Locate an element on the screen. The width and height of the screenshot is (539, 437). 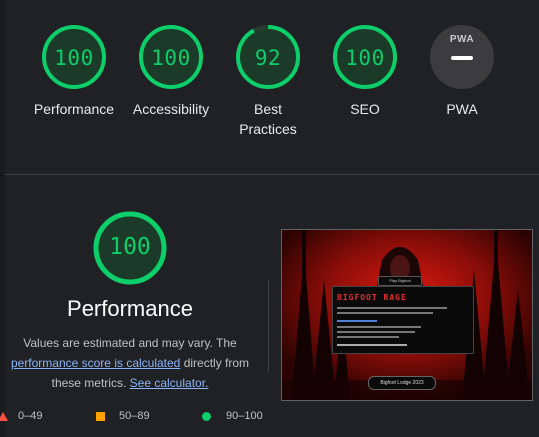
gauge-label: SEO is located at coordinates (365, 109).